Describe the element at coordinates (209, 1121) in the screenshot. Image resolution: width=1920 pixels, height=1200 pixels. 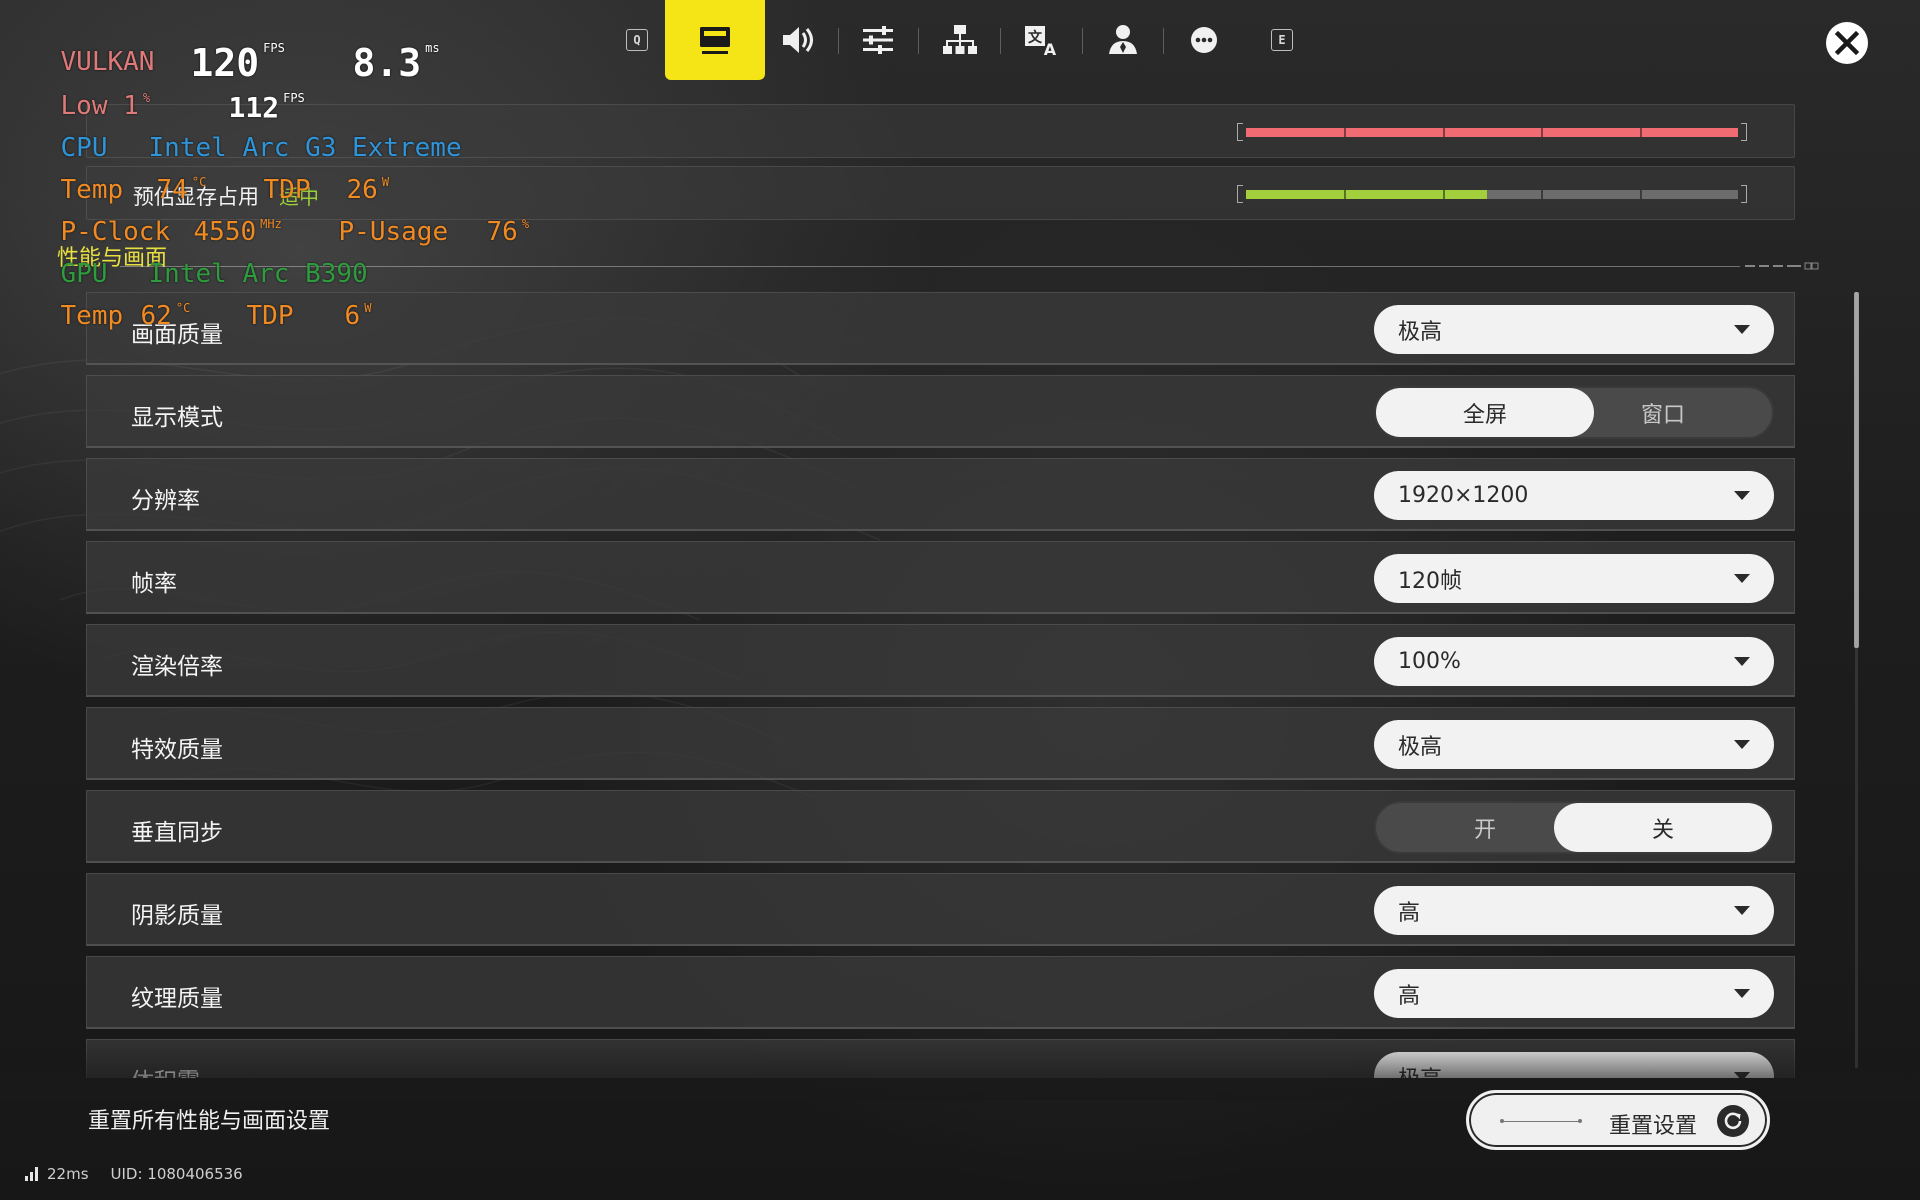
I see `reset-hint-text: 重置所有性能与画面设置` at that location.